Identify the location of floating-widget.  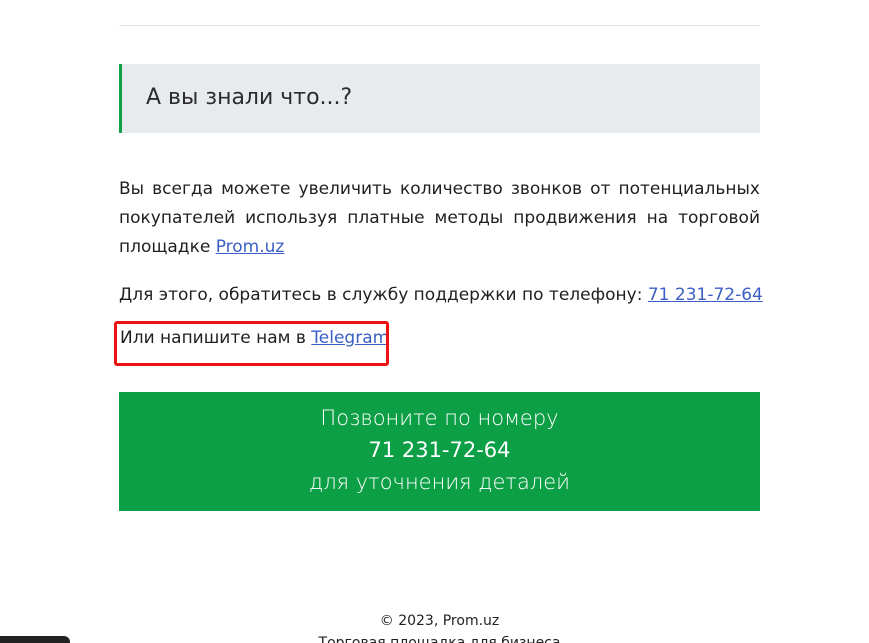
(35, 639).